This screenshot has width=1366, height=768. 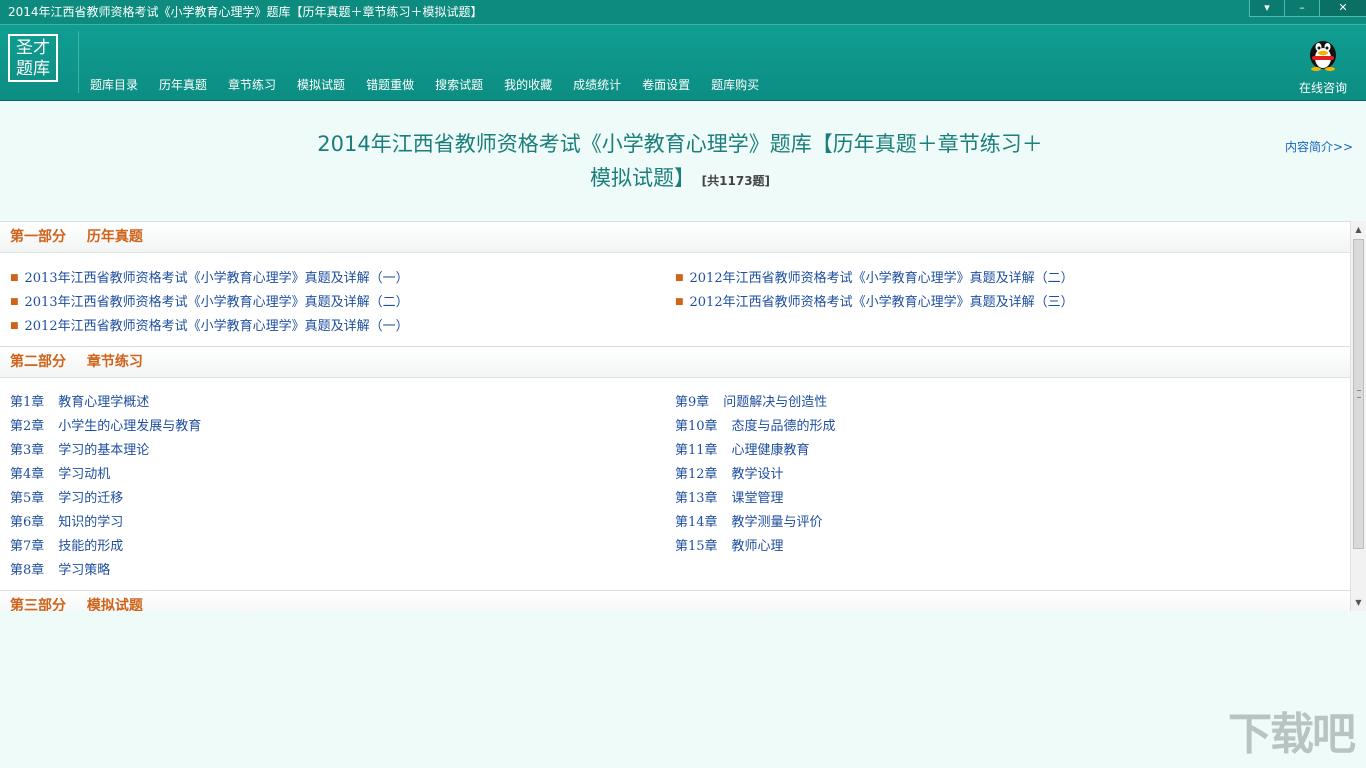 What do you see at coordinates (114, 605) in the screenshot?
I see `section-name: 模拟试题` at bounding box center [114, 605].